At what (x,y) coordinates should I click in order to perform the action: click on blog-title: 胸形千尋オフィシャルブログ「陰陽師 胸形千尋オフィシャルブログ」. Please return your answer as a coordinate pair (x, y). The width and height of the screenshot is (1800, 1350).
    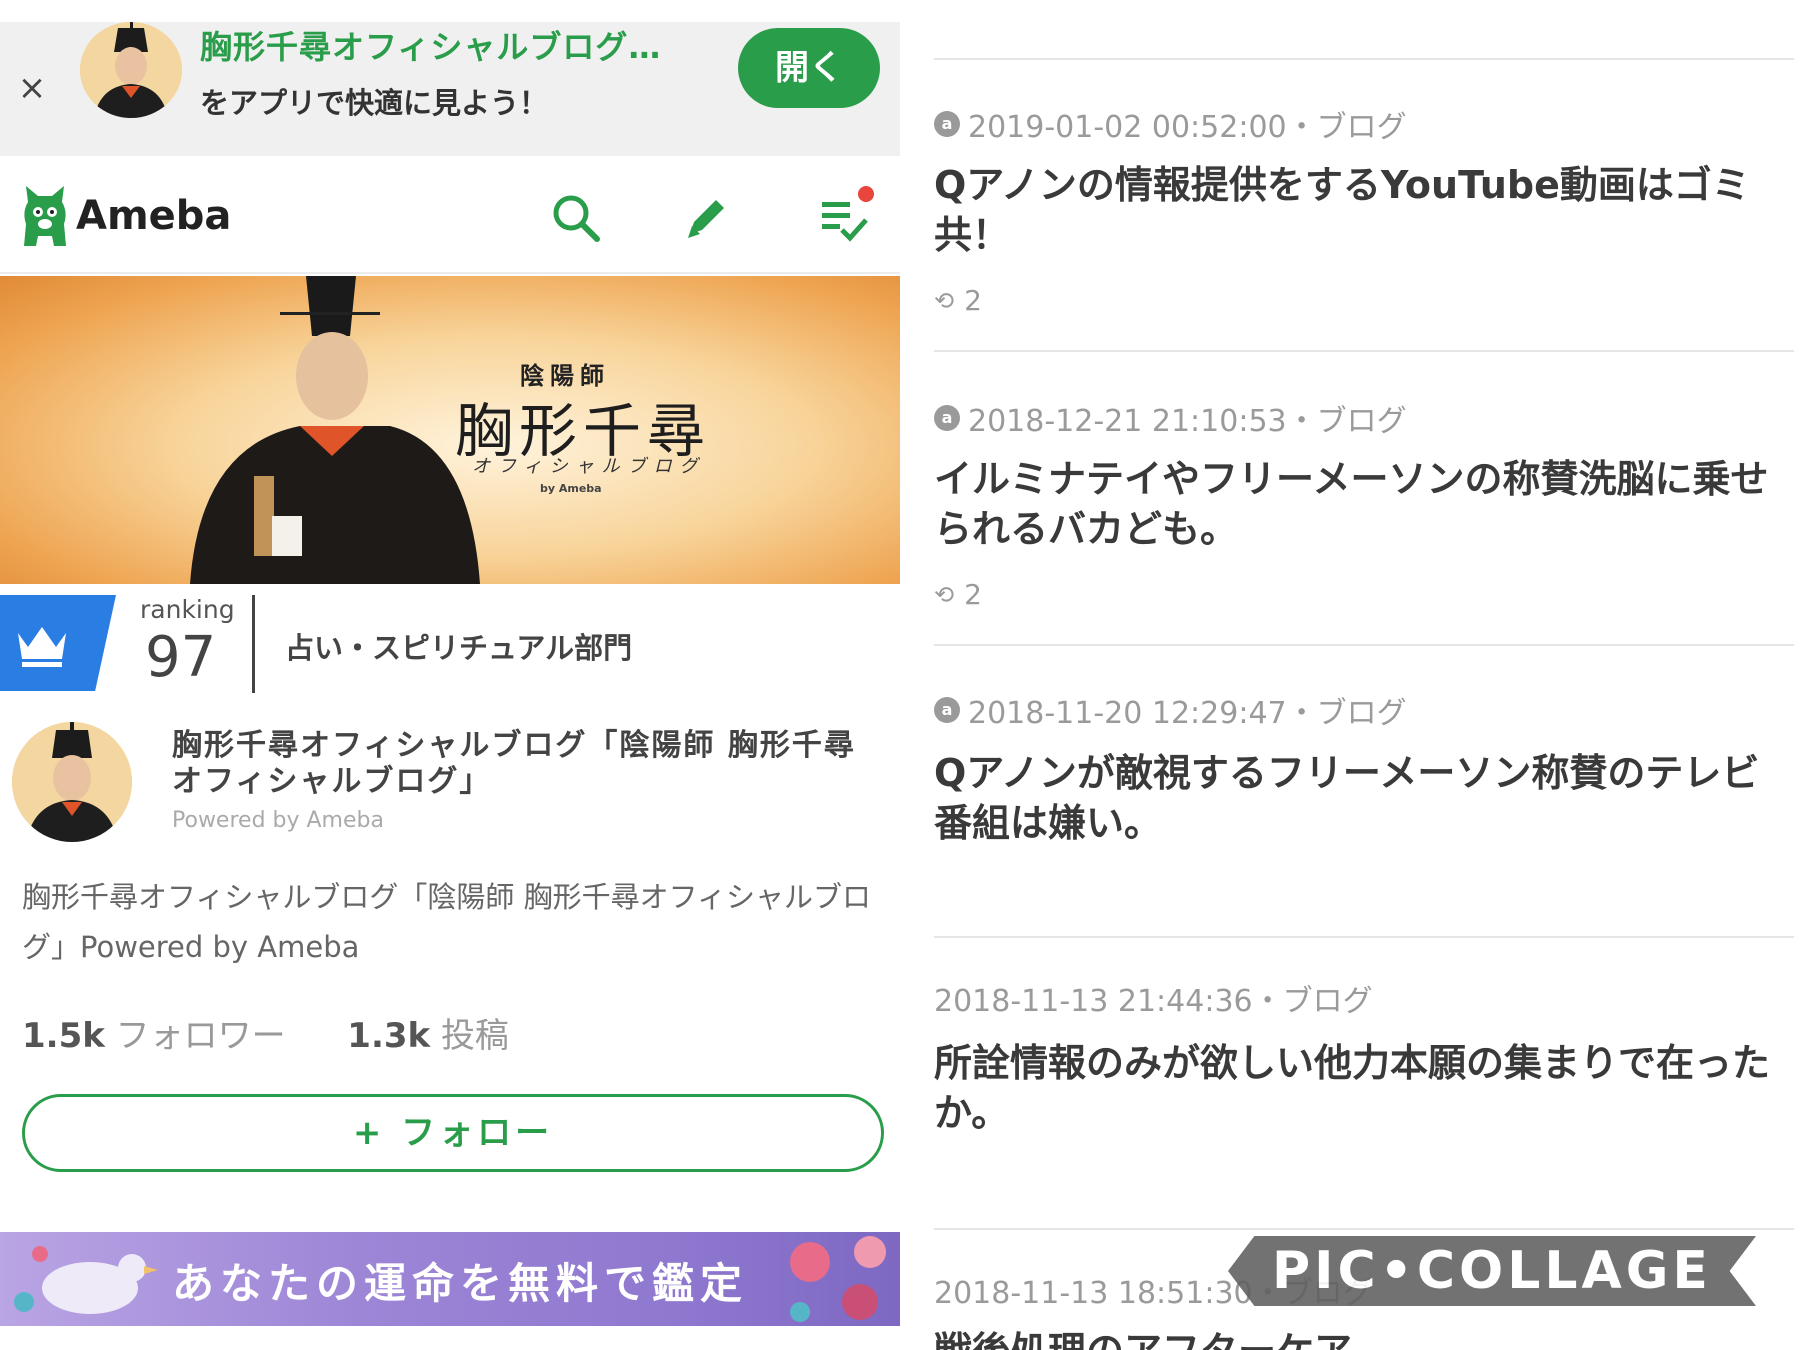
    Looking at the image, I should click on (514, 763).